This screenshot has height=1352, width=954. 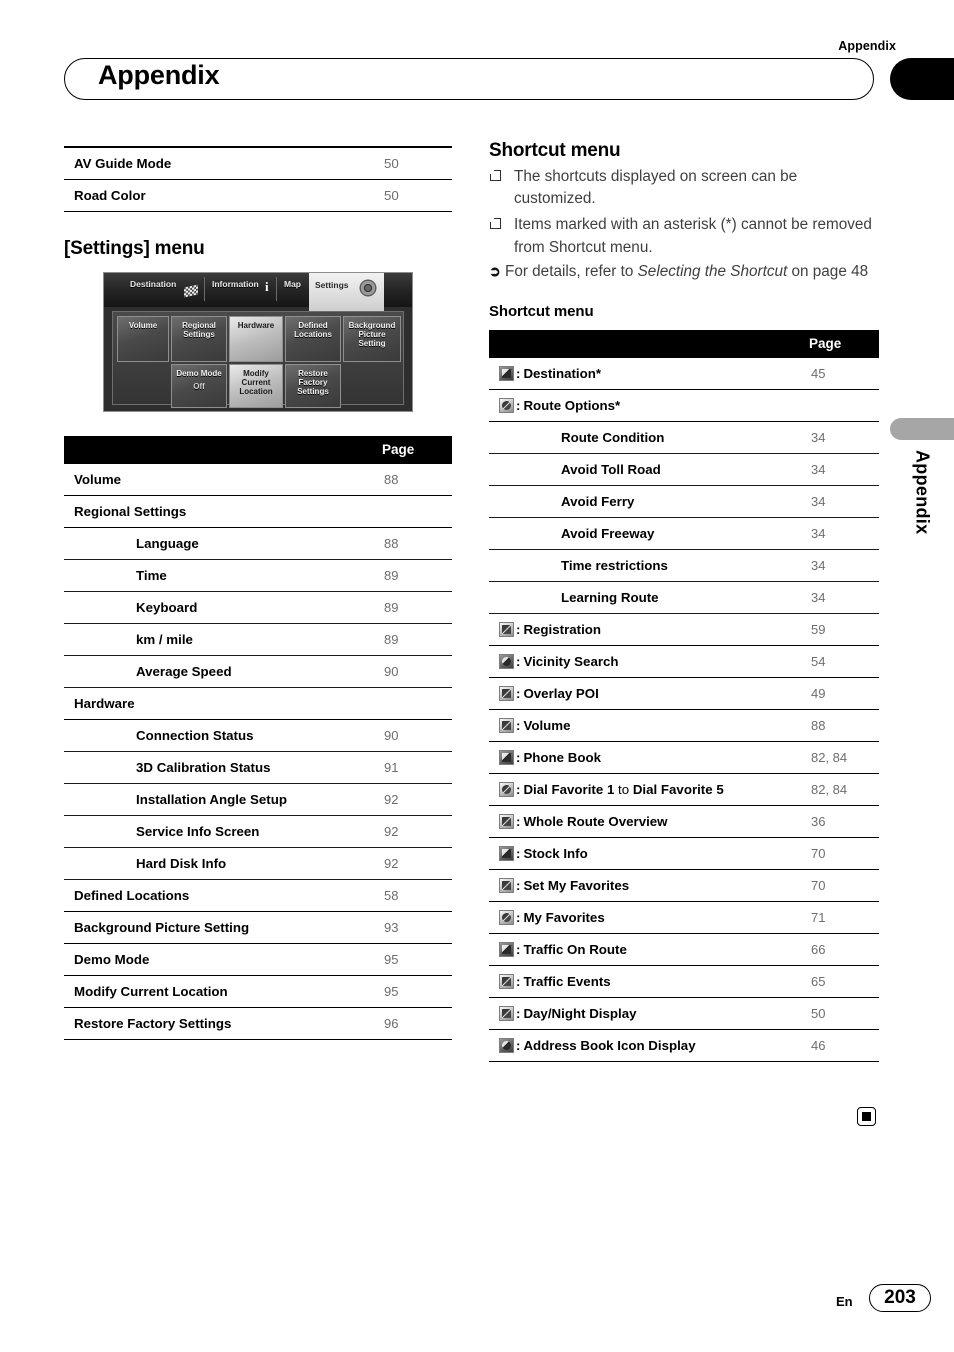 I want to click on thumb-tab-marker, so click(x=922, y=79).